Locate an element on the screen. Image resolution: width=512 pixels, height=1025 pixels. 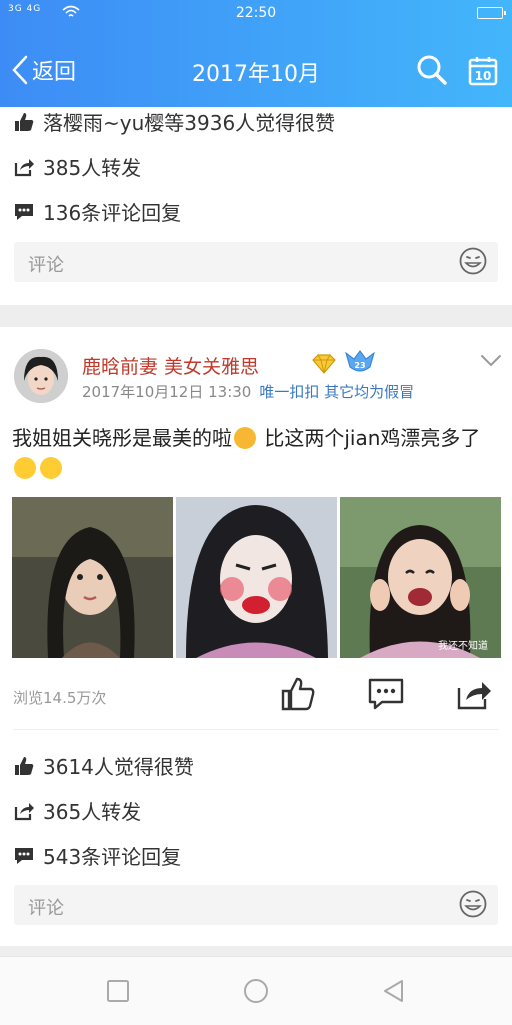
home-button is located at coordinates (256, 991).